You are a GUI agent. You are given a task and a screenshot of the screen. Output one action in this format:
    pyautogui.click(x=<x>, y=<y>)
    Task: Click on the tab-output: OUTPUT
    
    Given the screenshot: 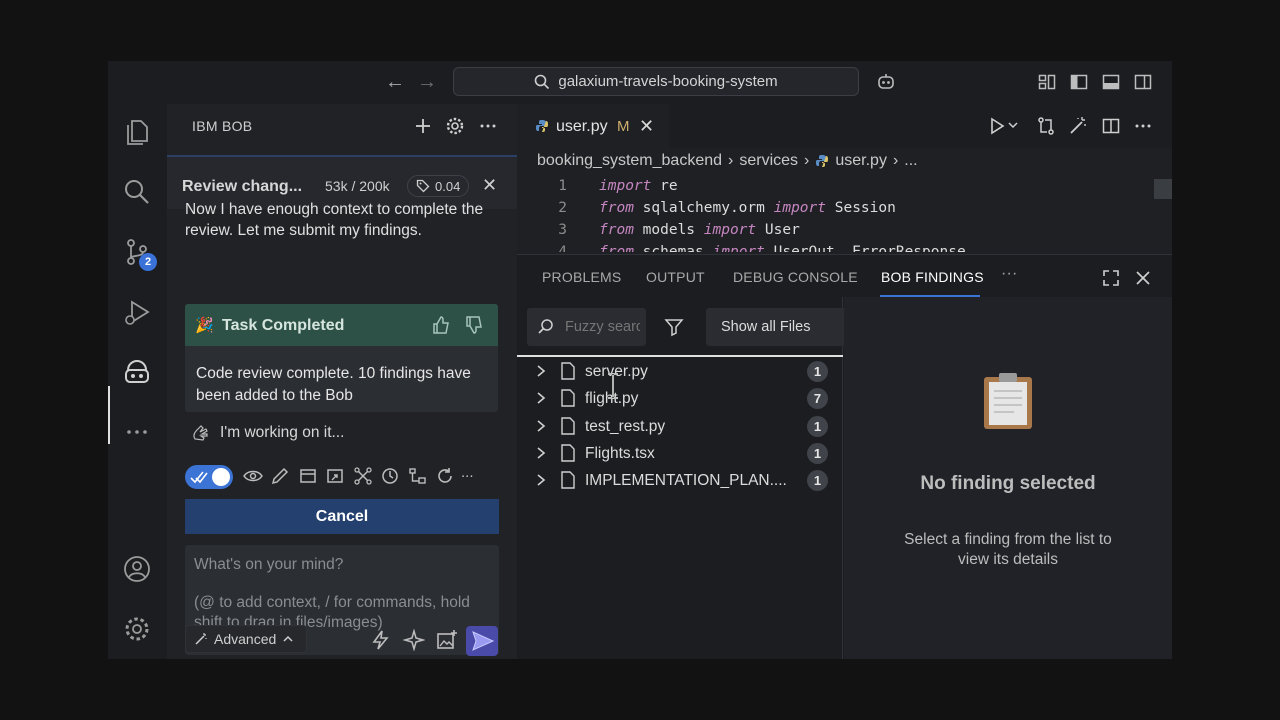 What is the action you would take?
    pyautogui.click(x=675, y=277)
    